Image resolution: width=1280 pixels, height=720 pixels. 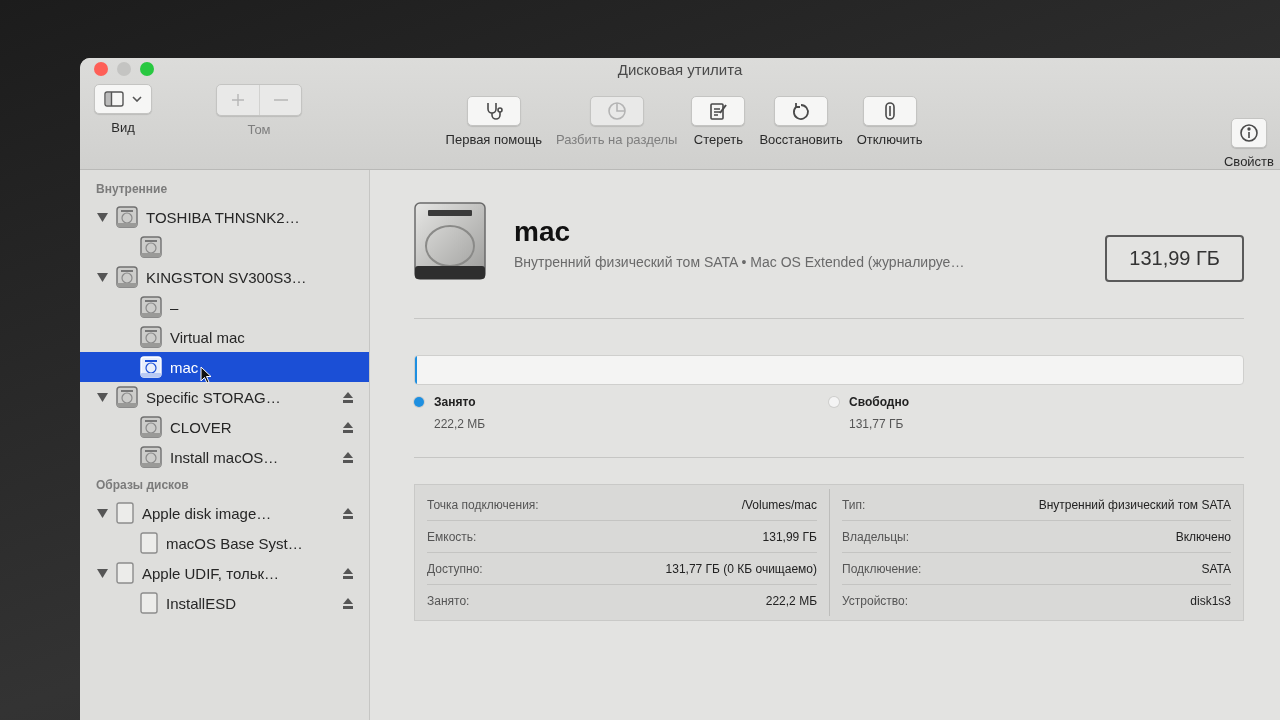 I want to click on tool-label: Том, so click(x=259, y=129).